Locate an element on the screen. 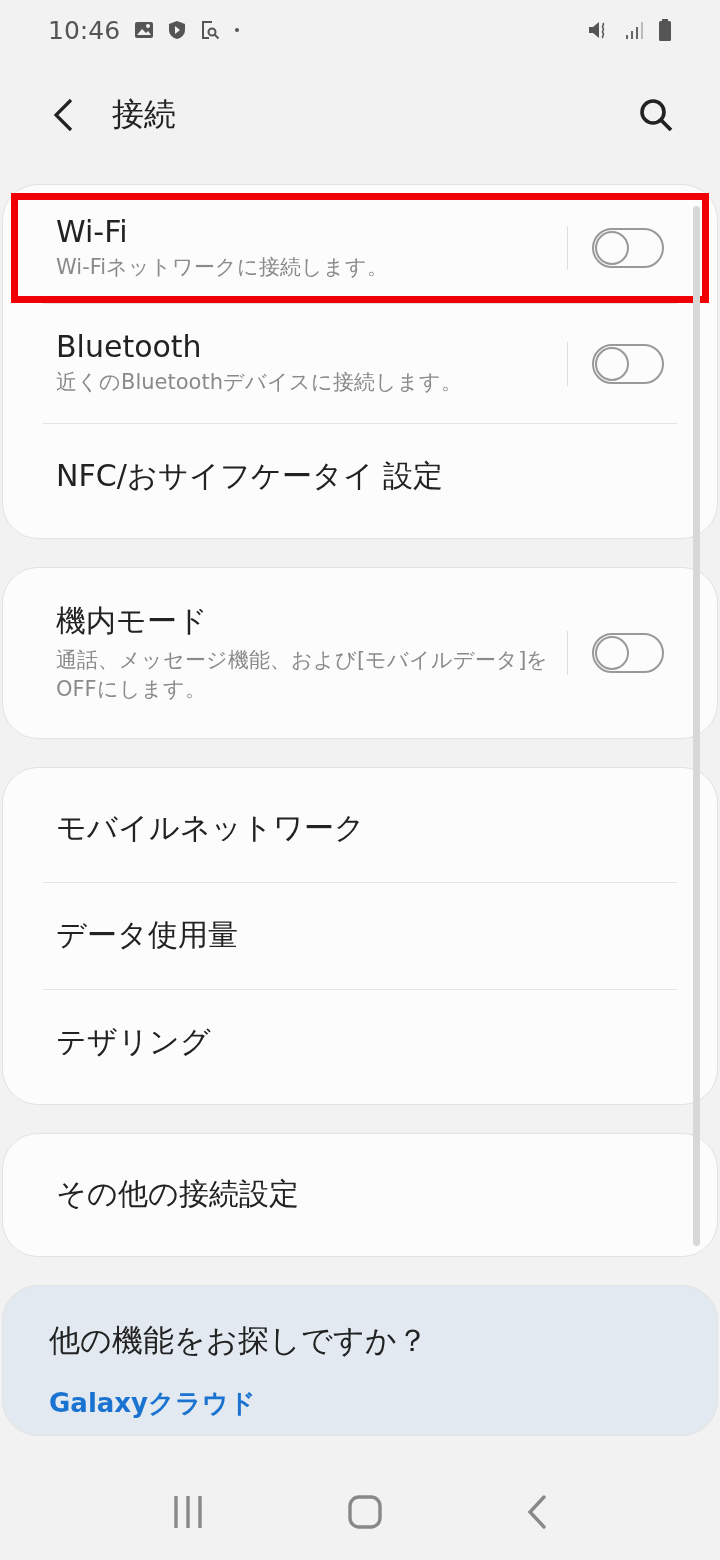  back-icon is located at coordinates (63, 115).